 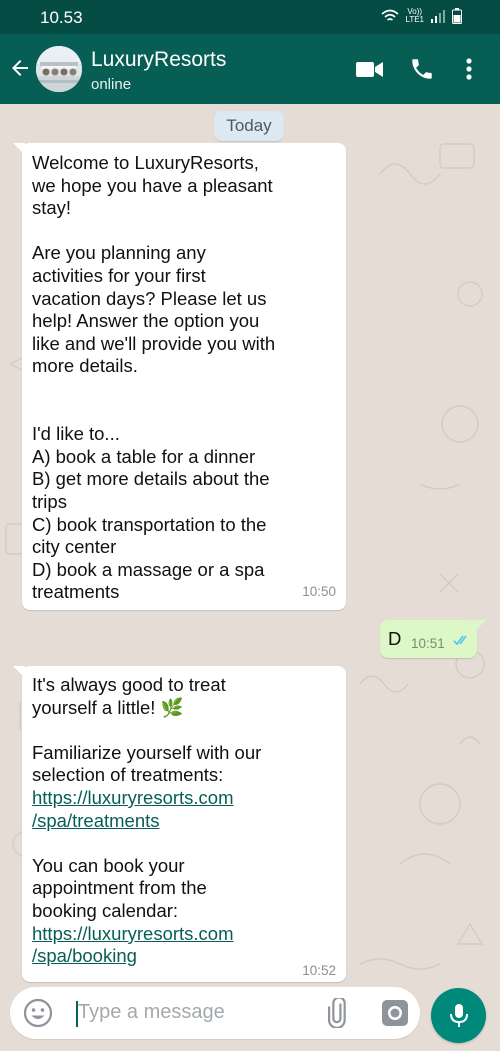 I want to click on status-bar: 10.53 Vo)) LTE1, so click(x=250, y=17).